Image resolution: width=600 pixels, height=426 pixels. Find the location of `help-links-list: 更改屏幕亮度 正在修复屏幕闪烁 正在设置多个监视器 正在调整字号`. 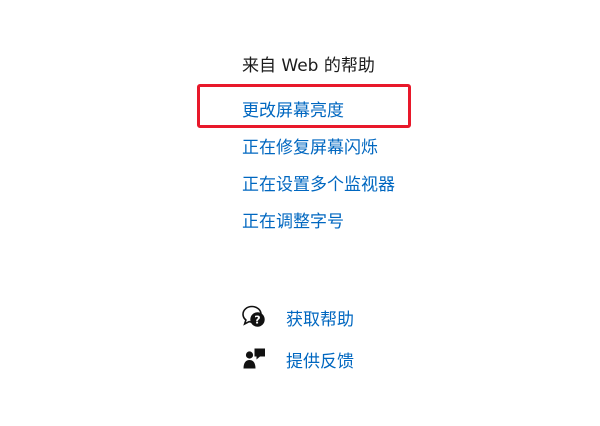

help-links-list: 更改屏幕亮度 正在修复屏幕闪烁 正在设置多个监视器 正在调整字号 is located at coordinates (318, 171).